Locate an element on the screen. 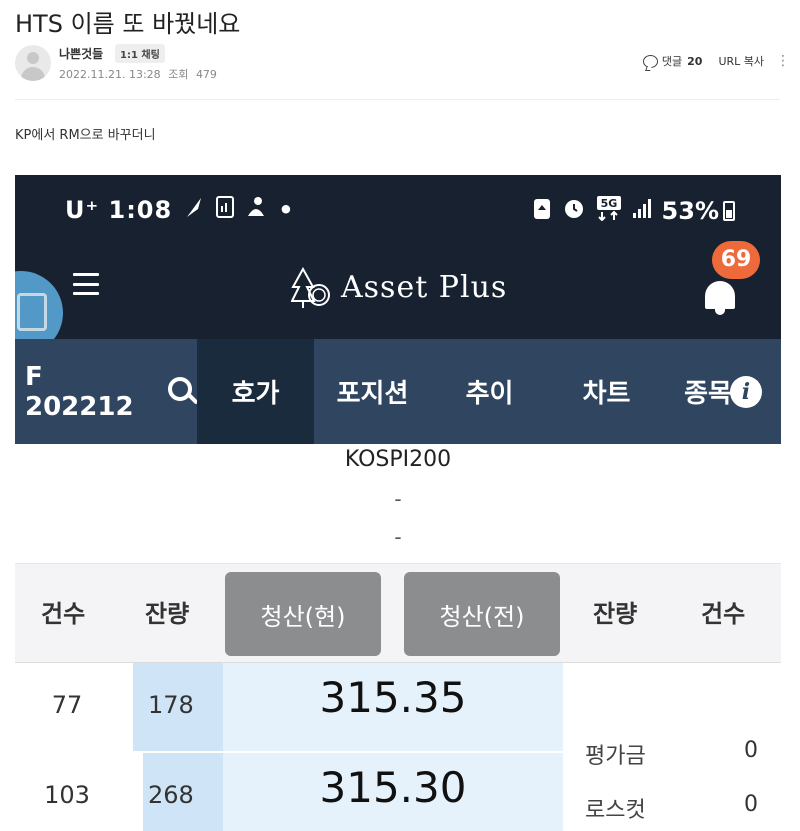  post-actions: 댓글 20 URL 복사 ⋮ is located at coordinates (716, 61).